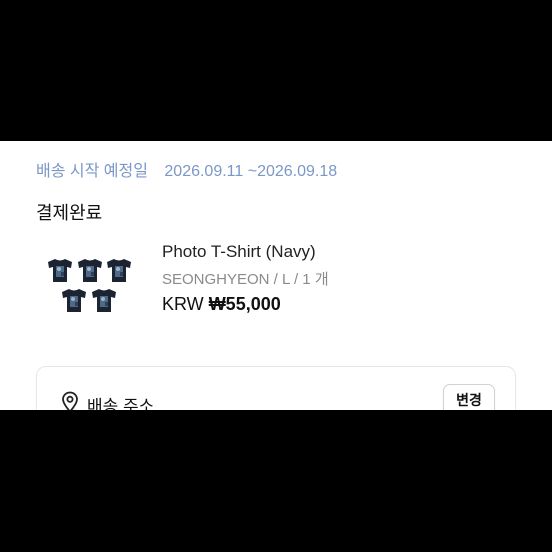 This screenshot has width=552, height=552. What do you see at coordinates (89, 285) in the screenshot?
I see `tshirt-photo-thumbnail-icon` at bounding box center [89, 285].